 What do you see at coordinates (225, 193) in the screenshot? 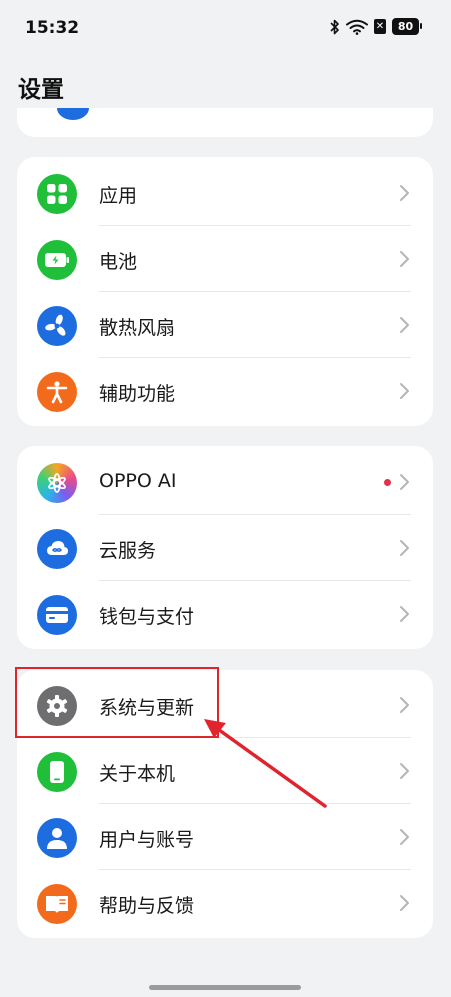
I see `settings-item-apps: 应用` at bounding box center [225, 193].